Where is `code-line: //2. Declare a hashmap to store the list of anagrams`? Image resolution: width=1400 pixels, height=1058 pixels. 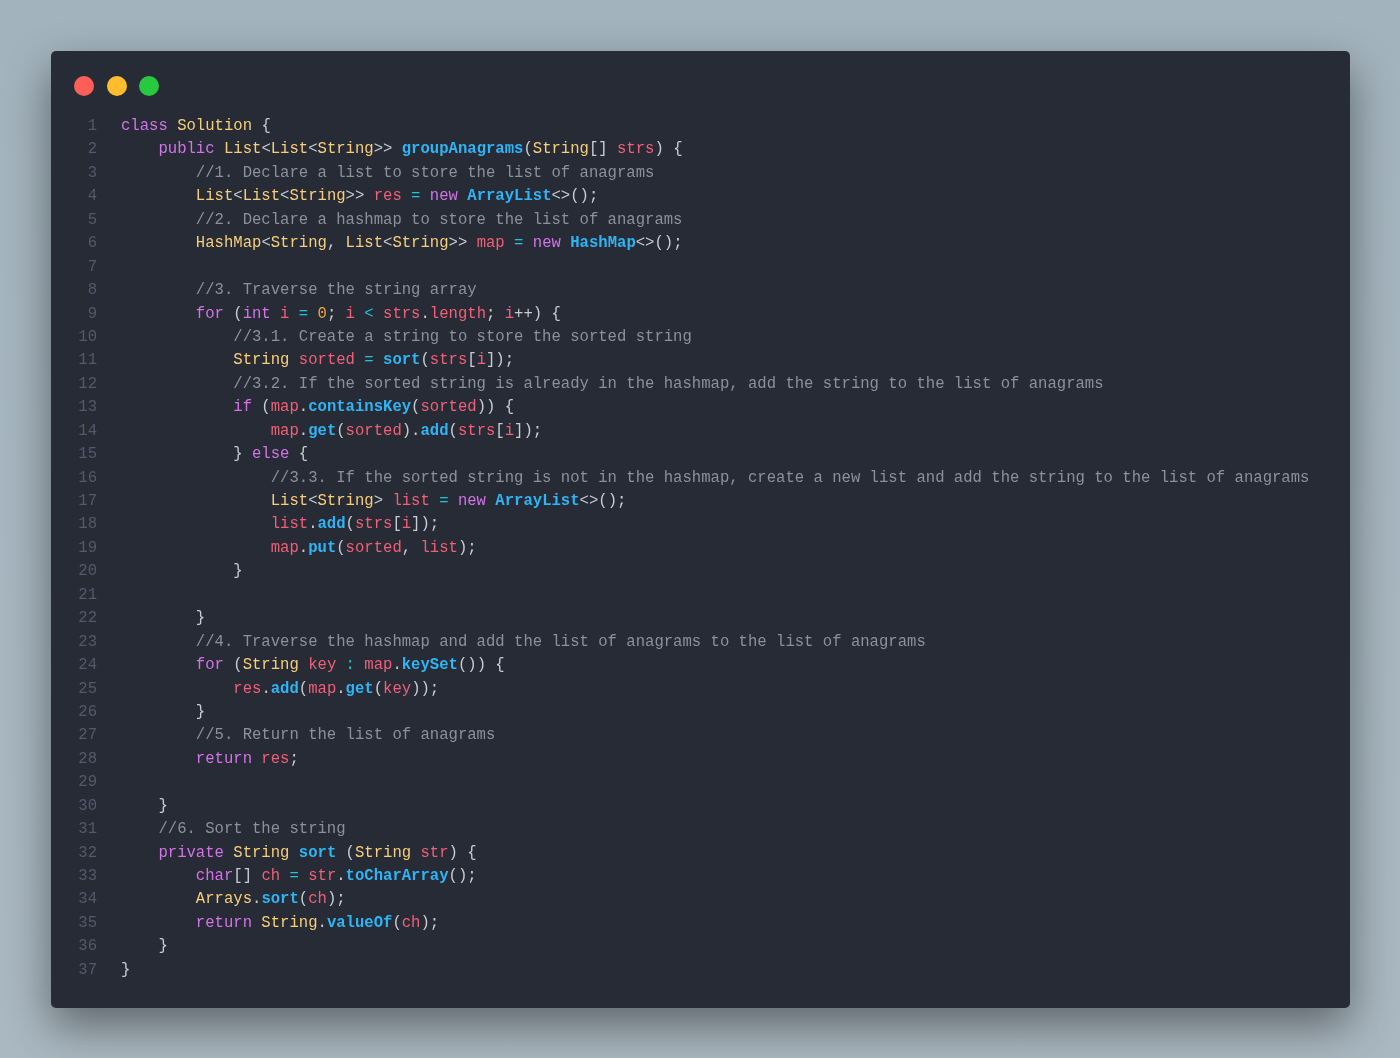 code-line: //2. Declare a hashmap to store the list of anagrams is located at coordinates (438, 220).